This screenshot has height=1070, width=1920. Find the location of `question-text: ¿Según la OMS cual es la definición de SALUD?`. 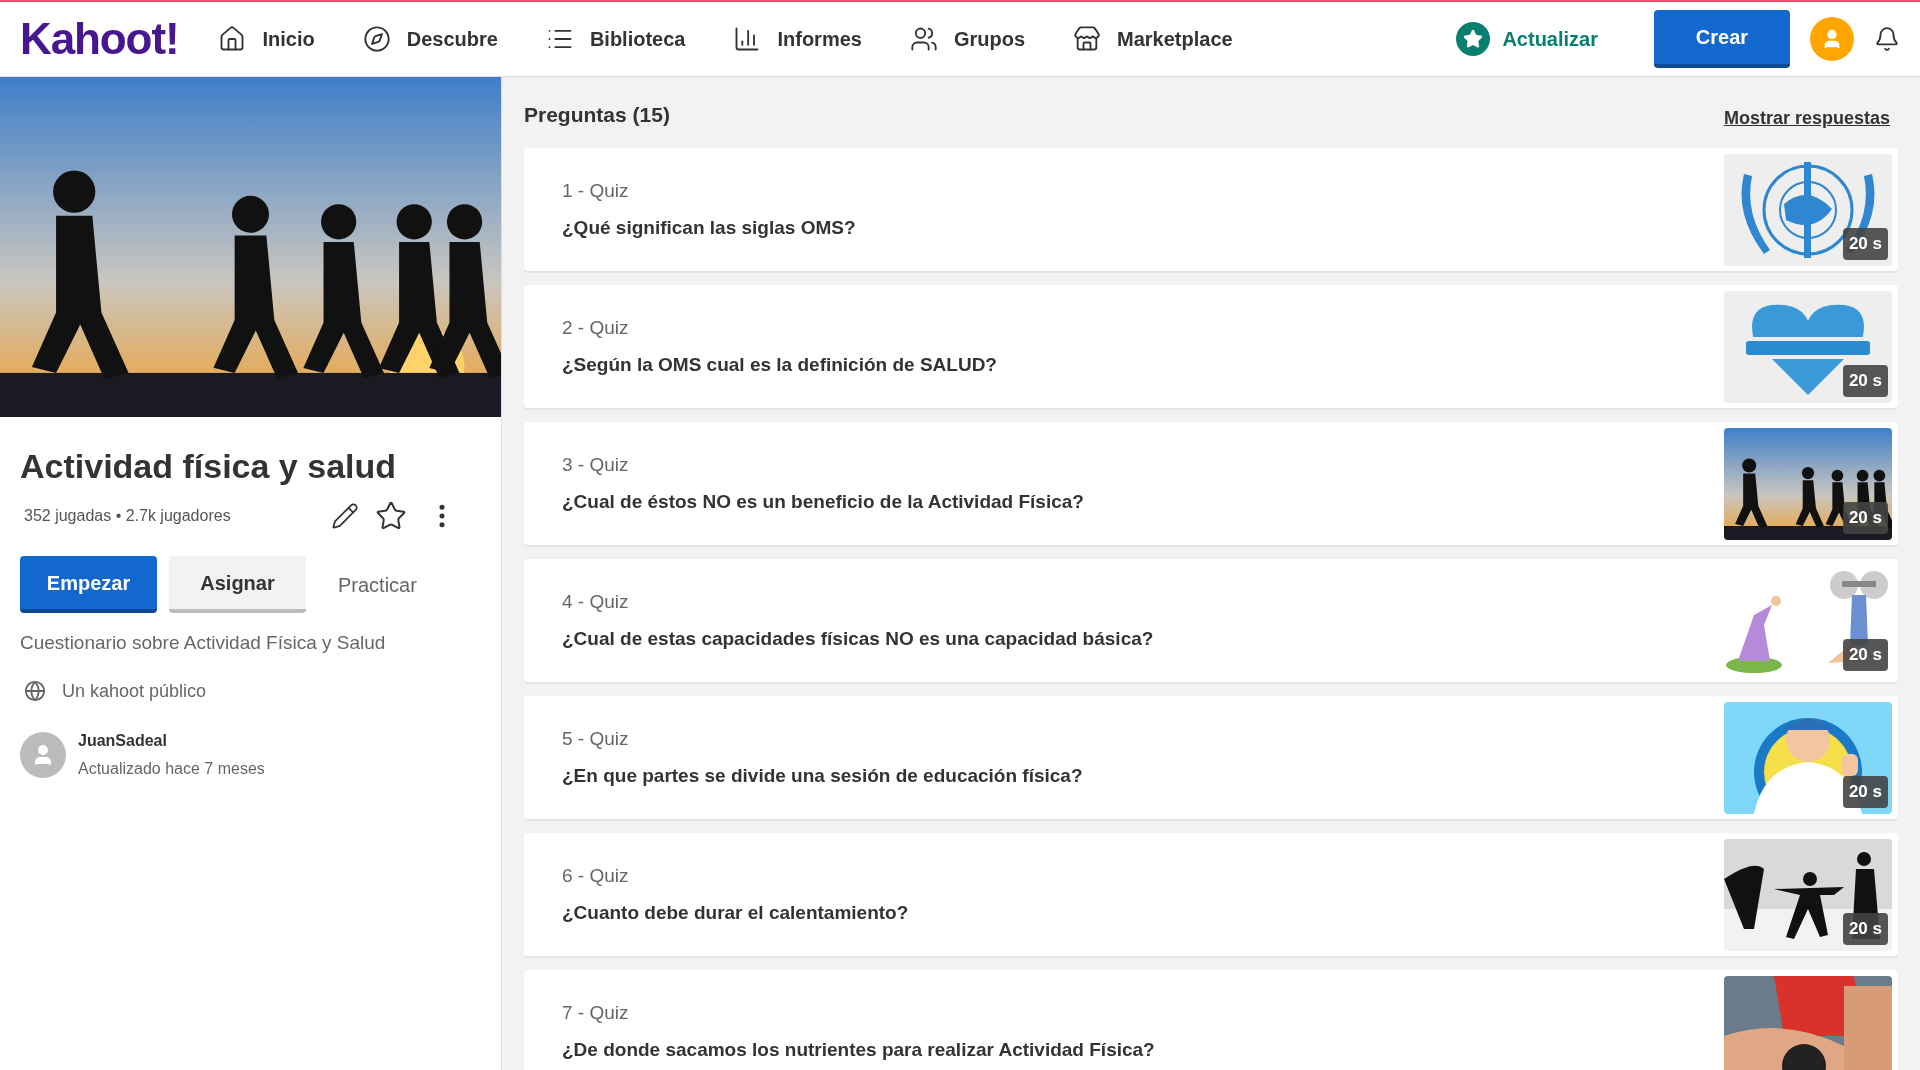

question-text: ¿Según la OMS cual es la definición de SALUD? is located at coordinates (780, 364).